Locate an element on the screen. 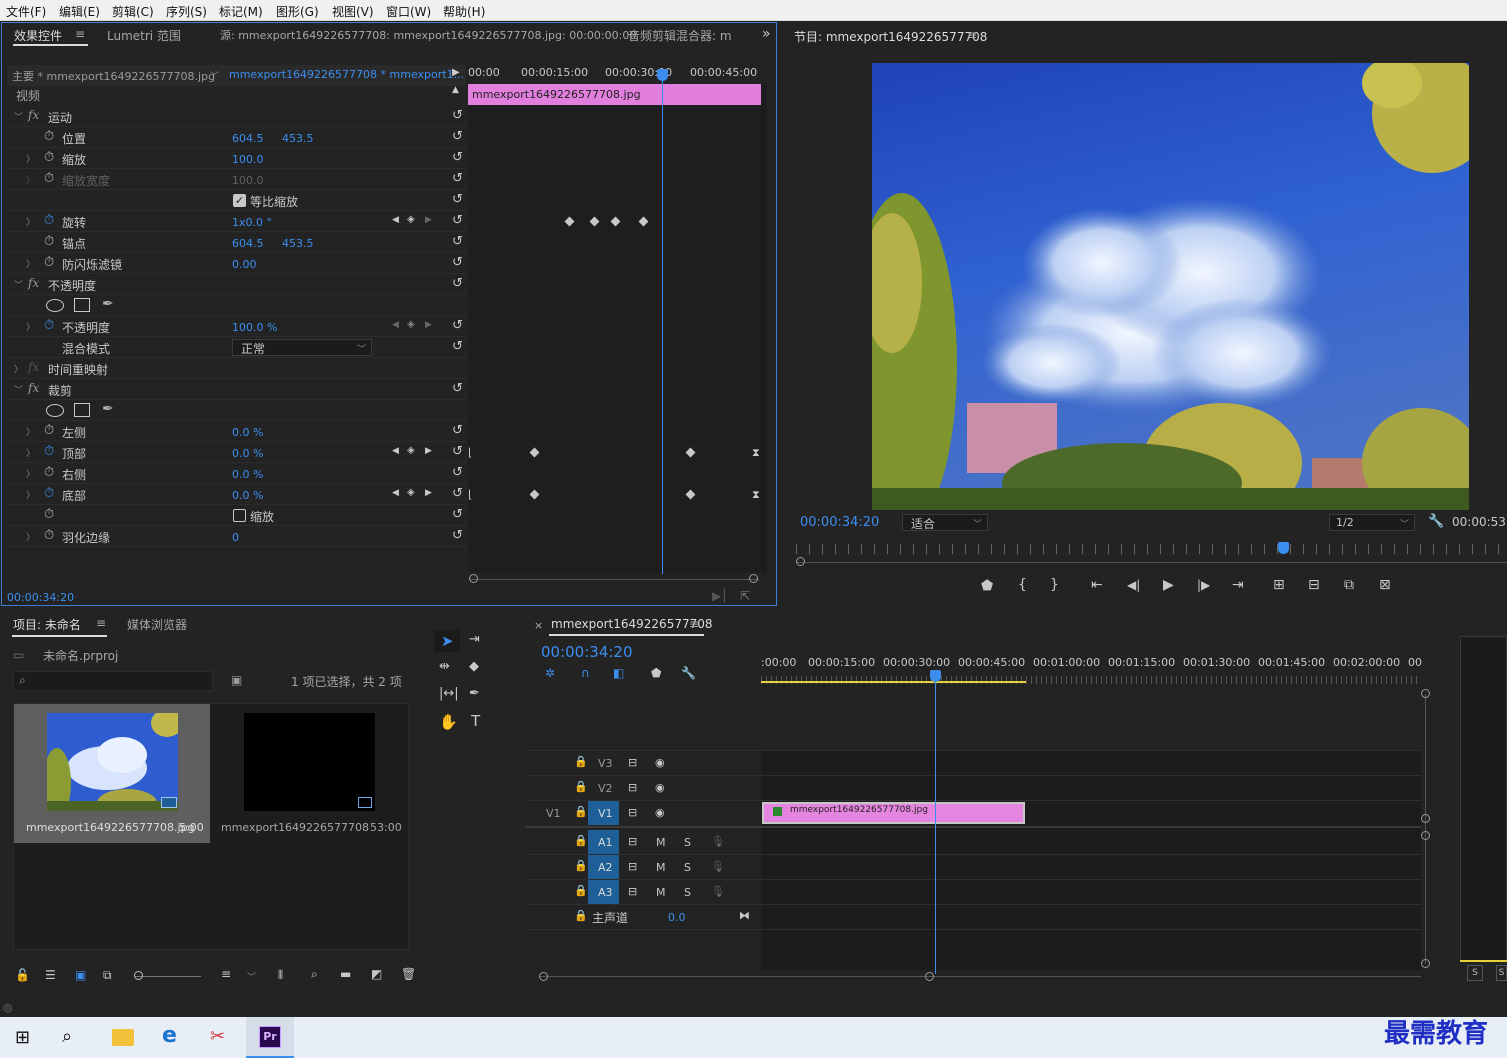 The image size is (1507, 1058). track-area is located at coordinates (1091, 860).